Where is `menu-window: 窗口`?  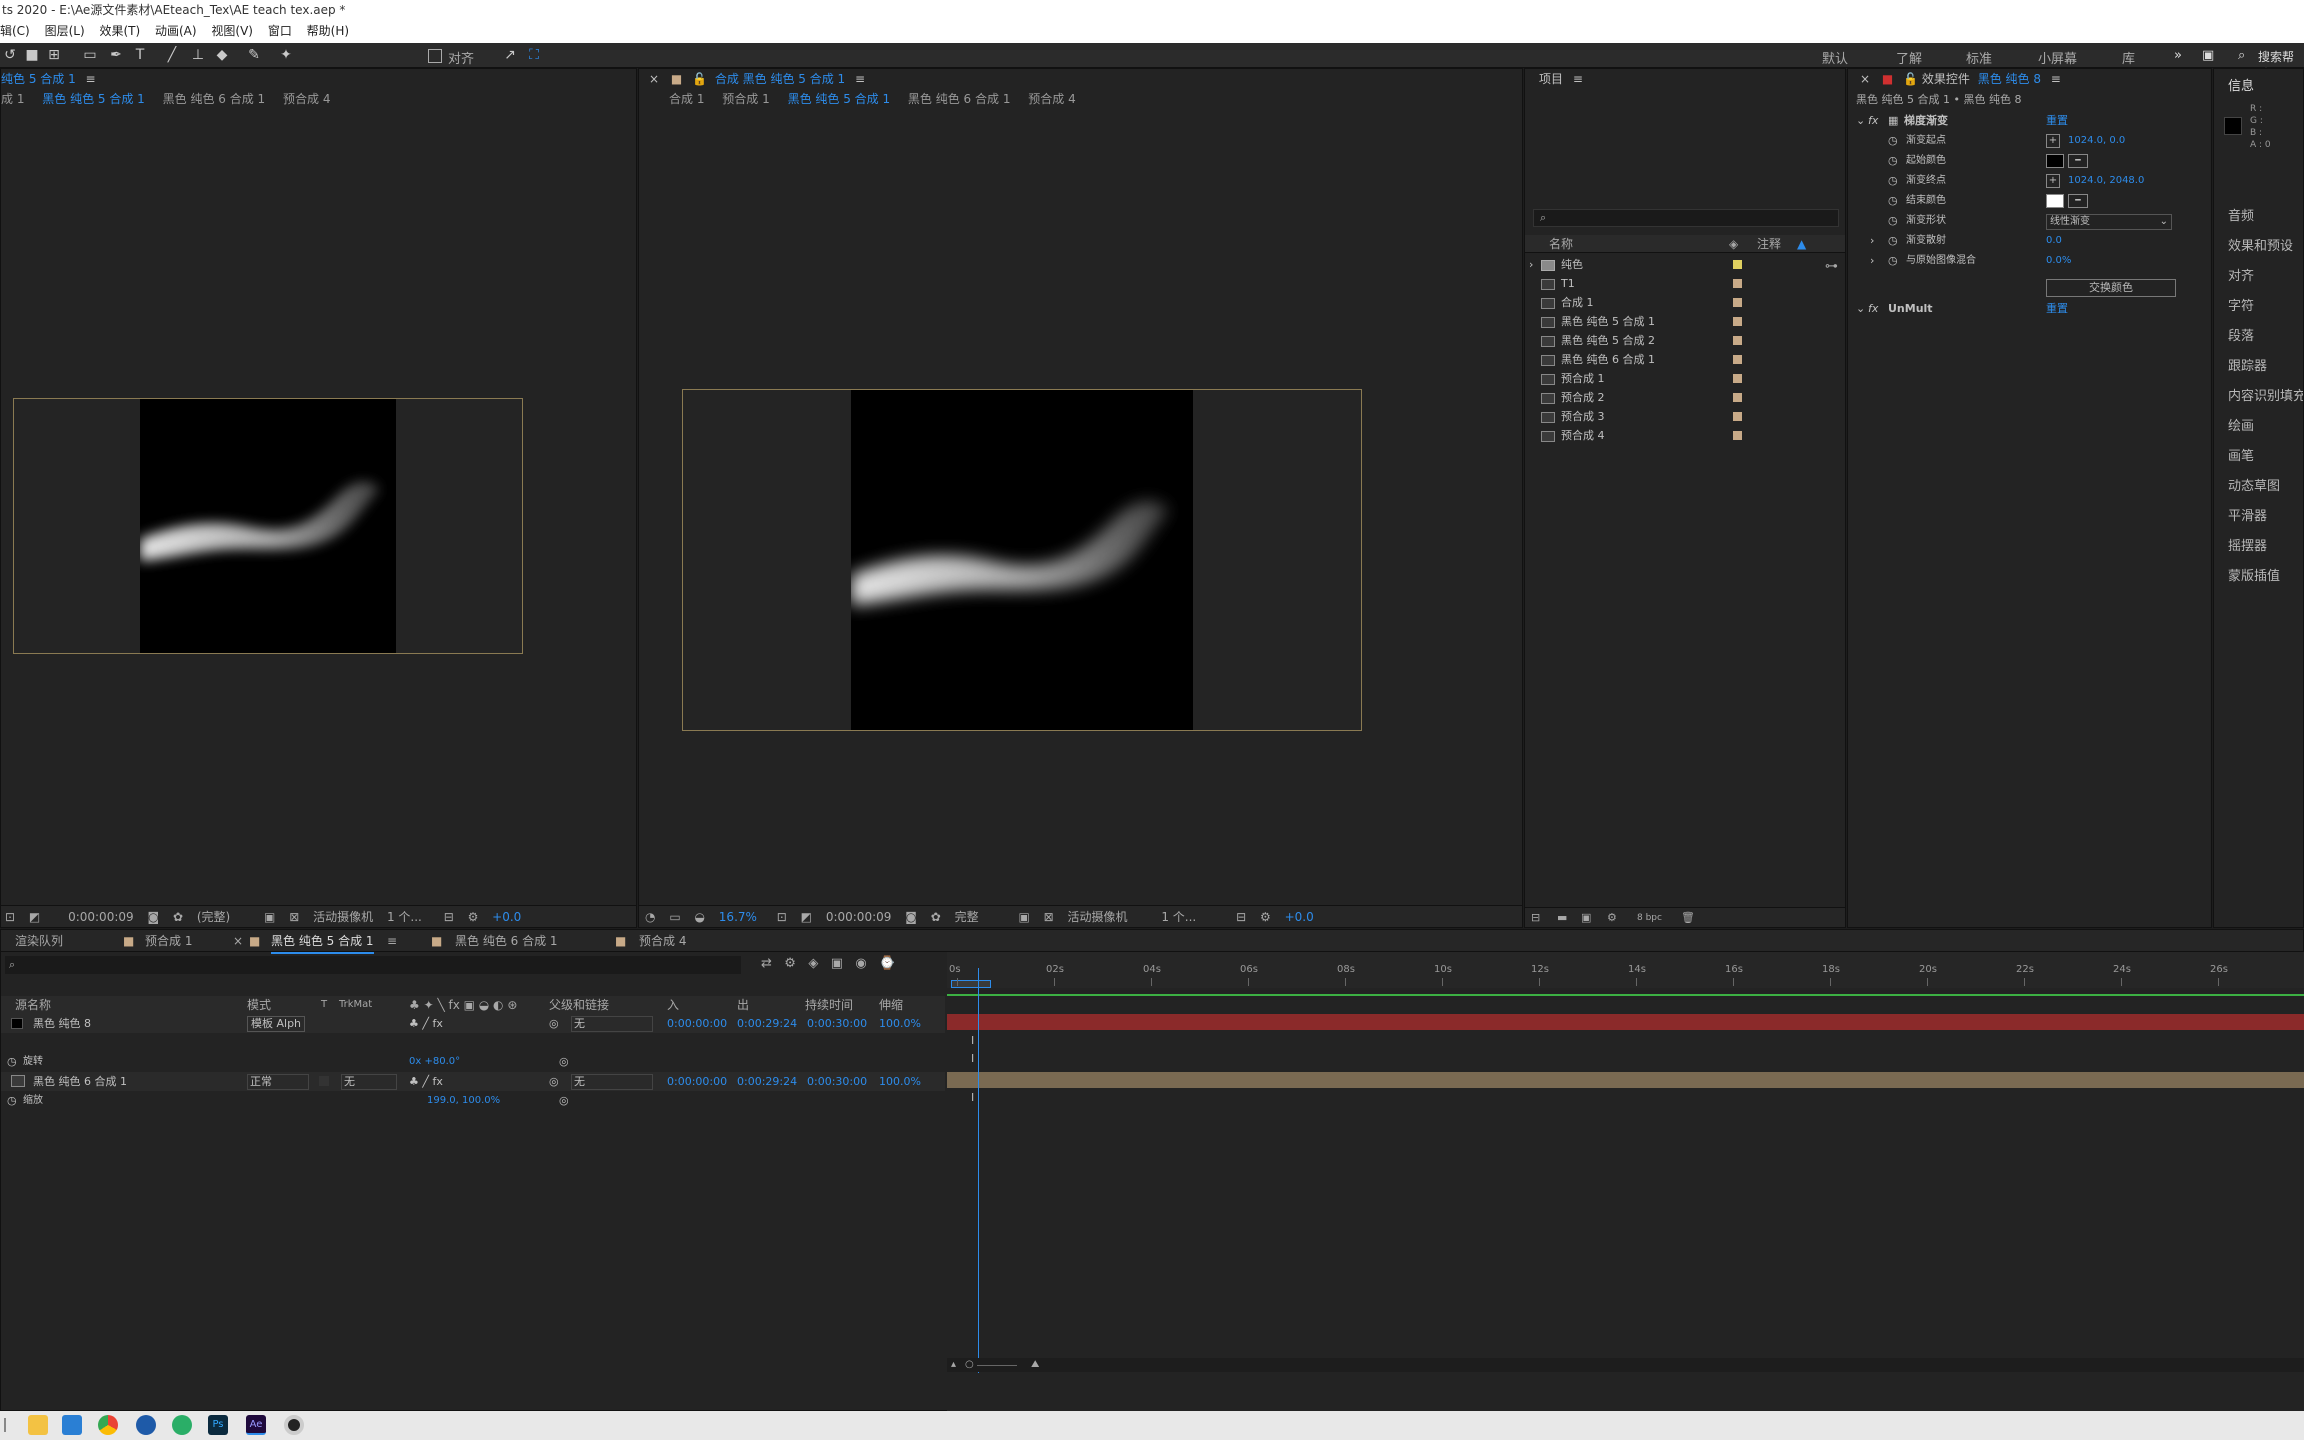
menu-window: 窗口 is located at coordinates (280, 31).